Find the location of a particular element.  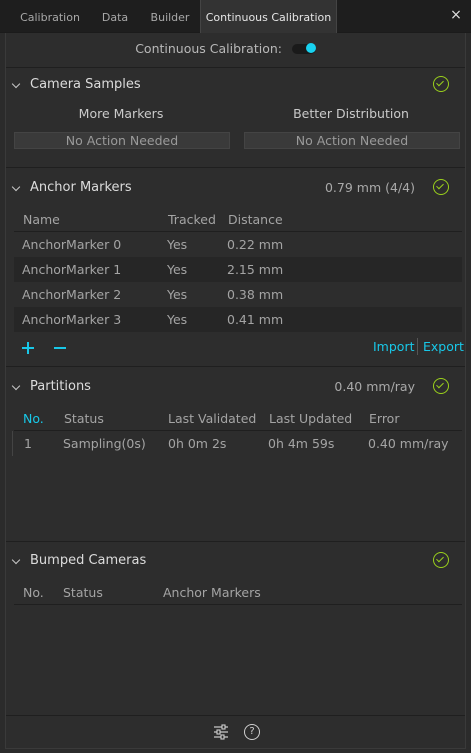

table-row: AnchorMarker 2 Yes 0.38 mm is located at coordinates (238, 294).